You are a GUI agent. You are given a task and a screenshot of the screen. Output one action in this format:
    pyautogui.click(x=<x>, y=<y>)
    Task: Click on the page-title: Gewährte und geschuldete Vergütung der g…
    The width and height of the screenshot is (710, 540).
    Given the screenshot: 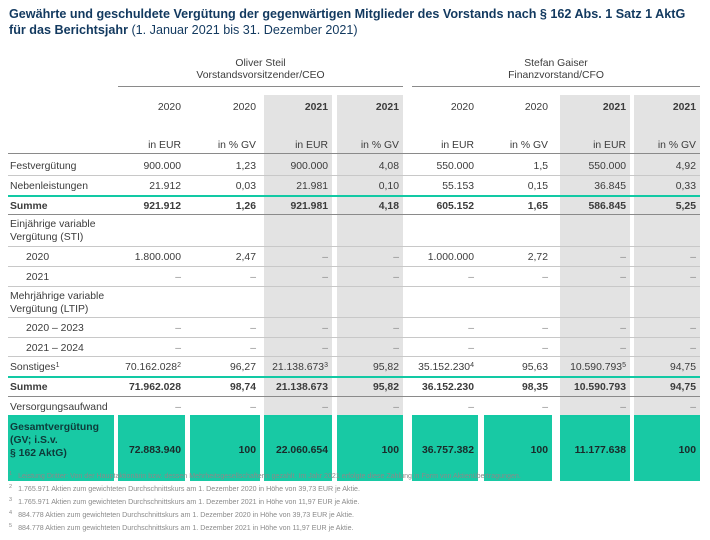 What is the action you would take?
    pyautogui.click(x=354, y=22)
    